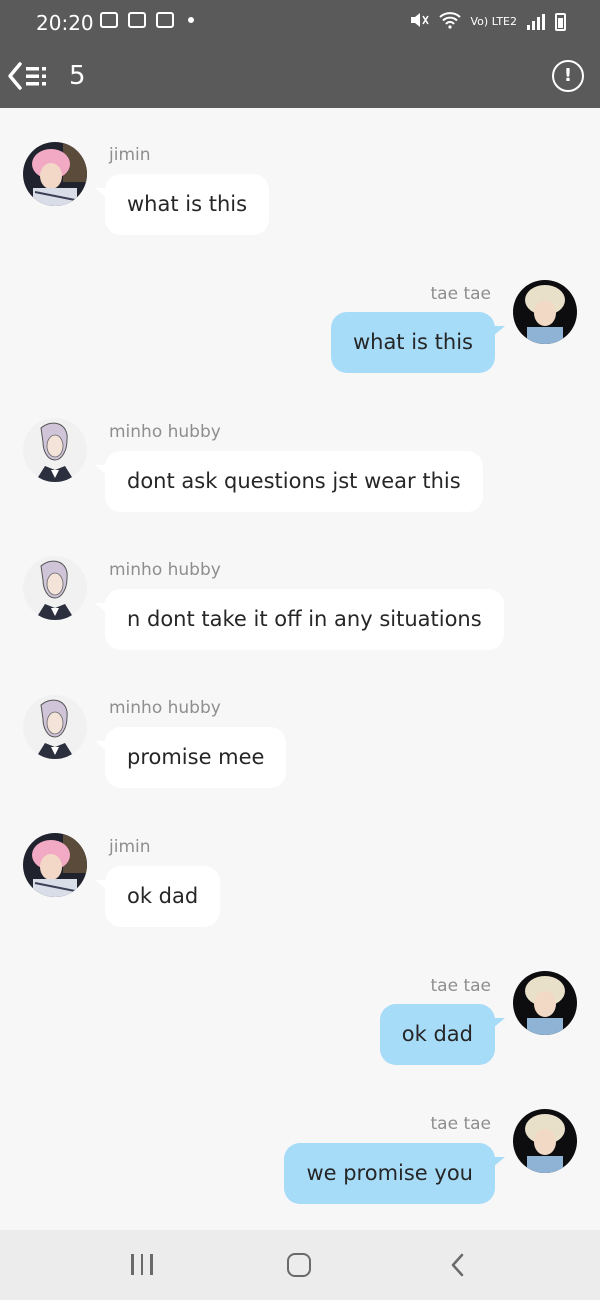 This screenshot has height=1300, width=600. I want to click on member-count: 5, so click(77, 76).